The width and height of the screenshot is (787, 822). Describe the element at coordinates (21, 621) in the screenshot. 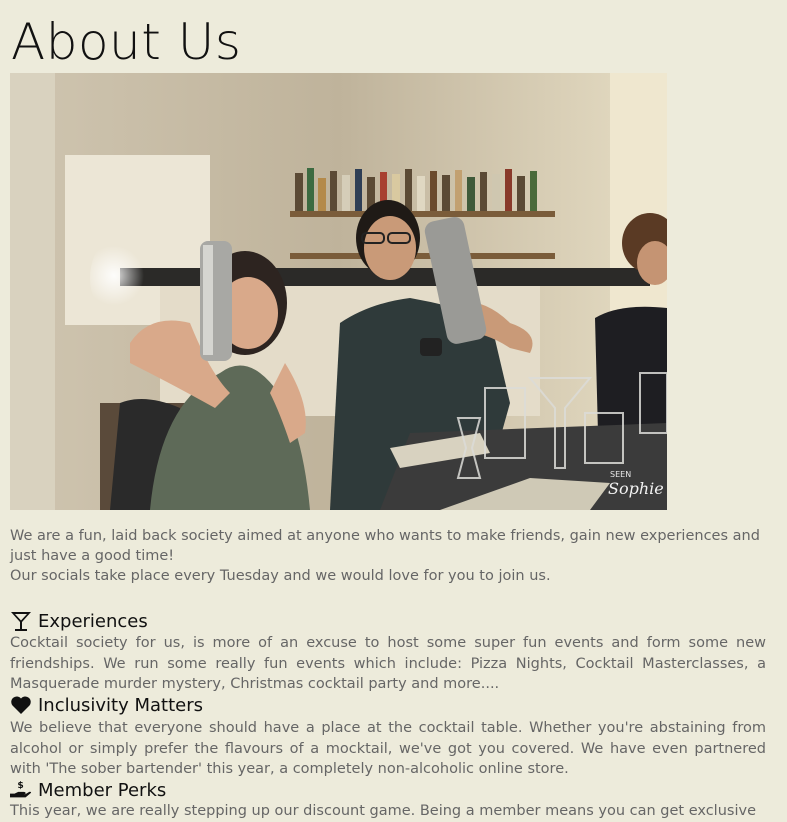

I see `cocktail-glass-icon` at that location.